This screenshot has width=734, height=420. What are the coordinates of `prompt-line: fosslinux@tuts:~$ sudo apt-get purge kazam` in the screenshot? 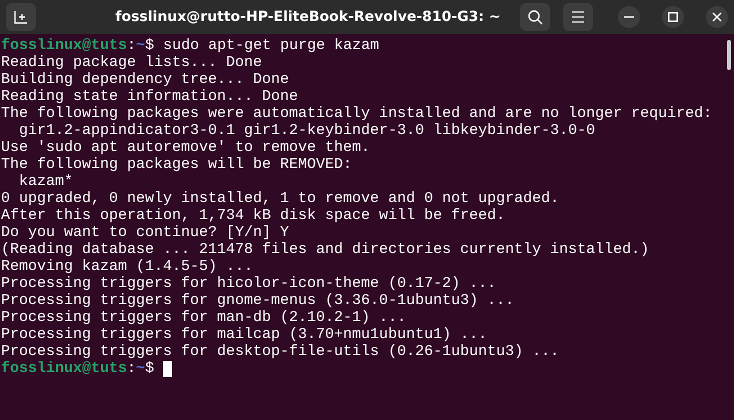 It's located at (190, 45).